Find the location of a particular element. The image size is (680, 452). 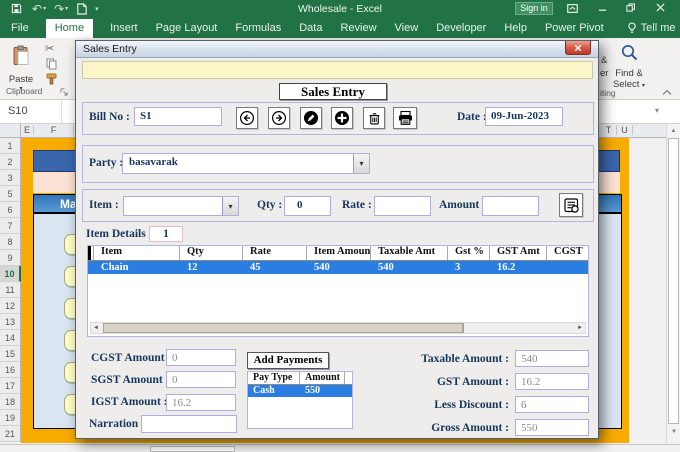

scroll-down-icon: ▼ is located at coordinates (673, 432).